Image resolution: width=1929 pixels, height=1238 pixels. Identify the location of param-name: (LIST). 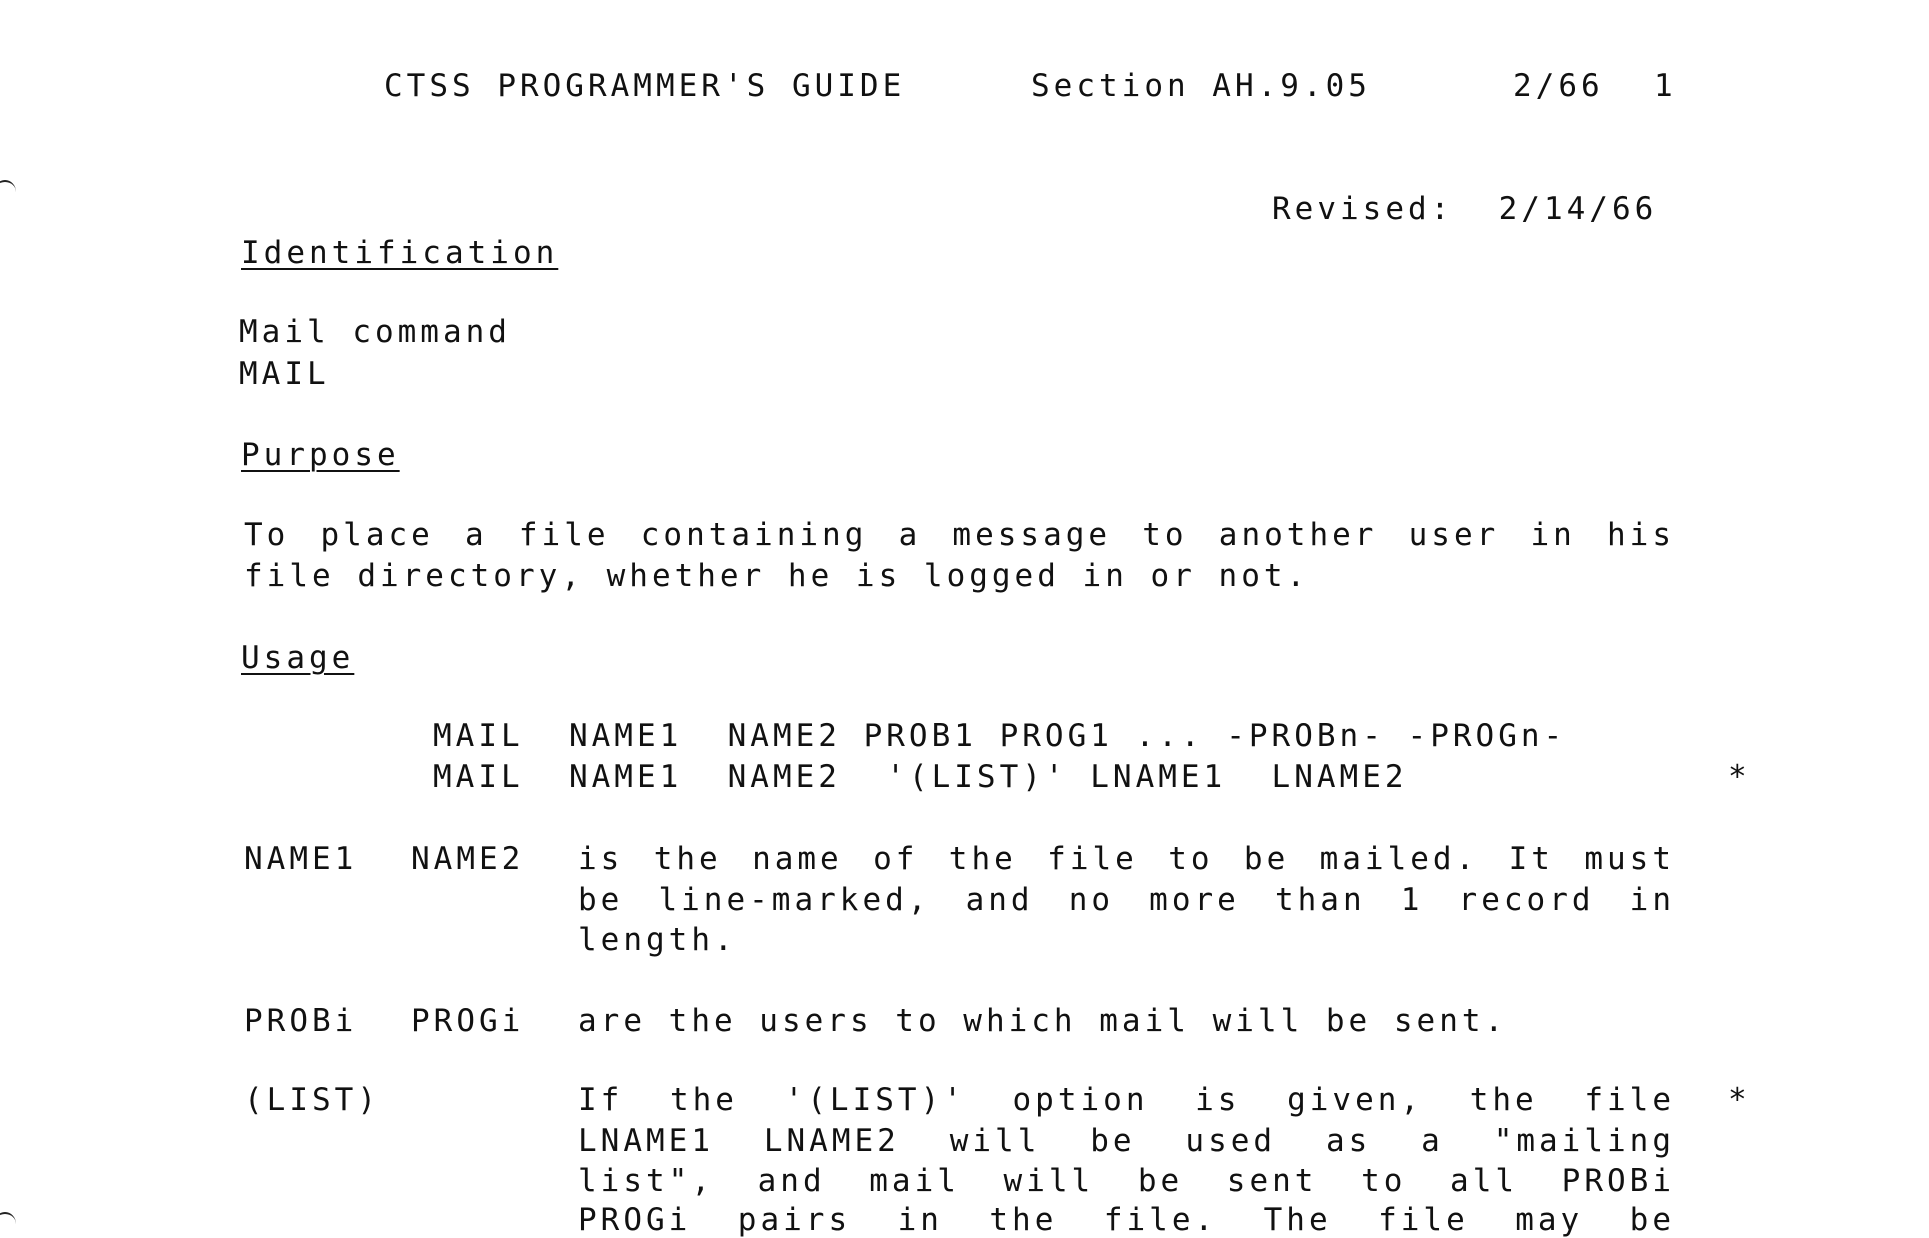
(312, 1100).